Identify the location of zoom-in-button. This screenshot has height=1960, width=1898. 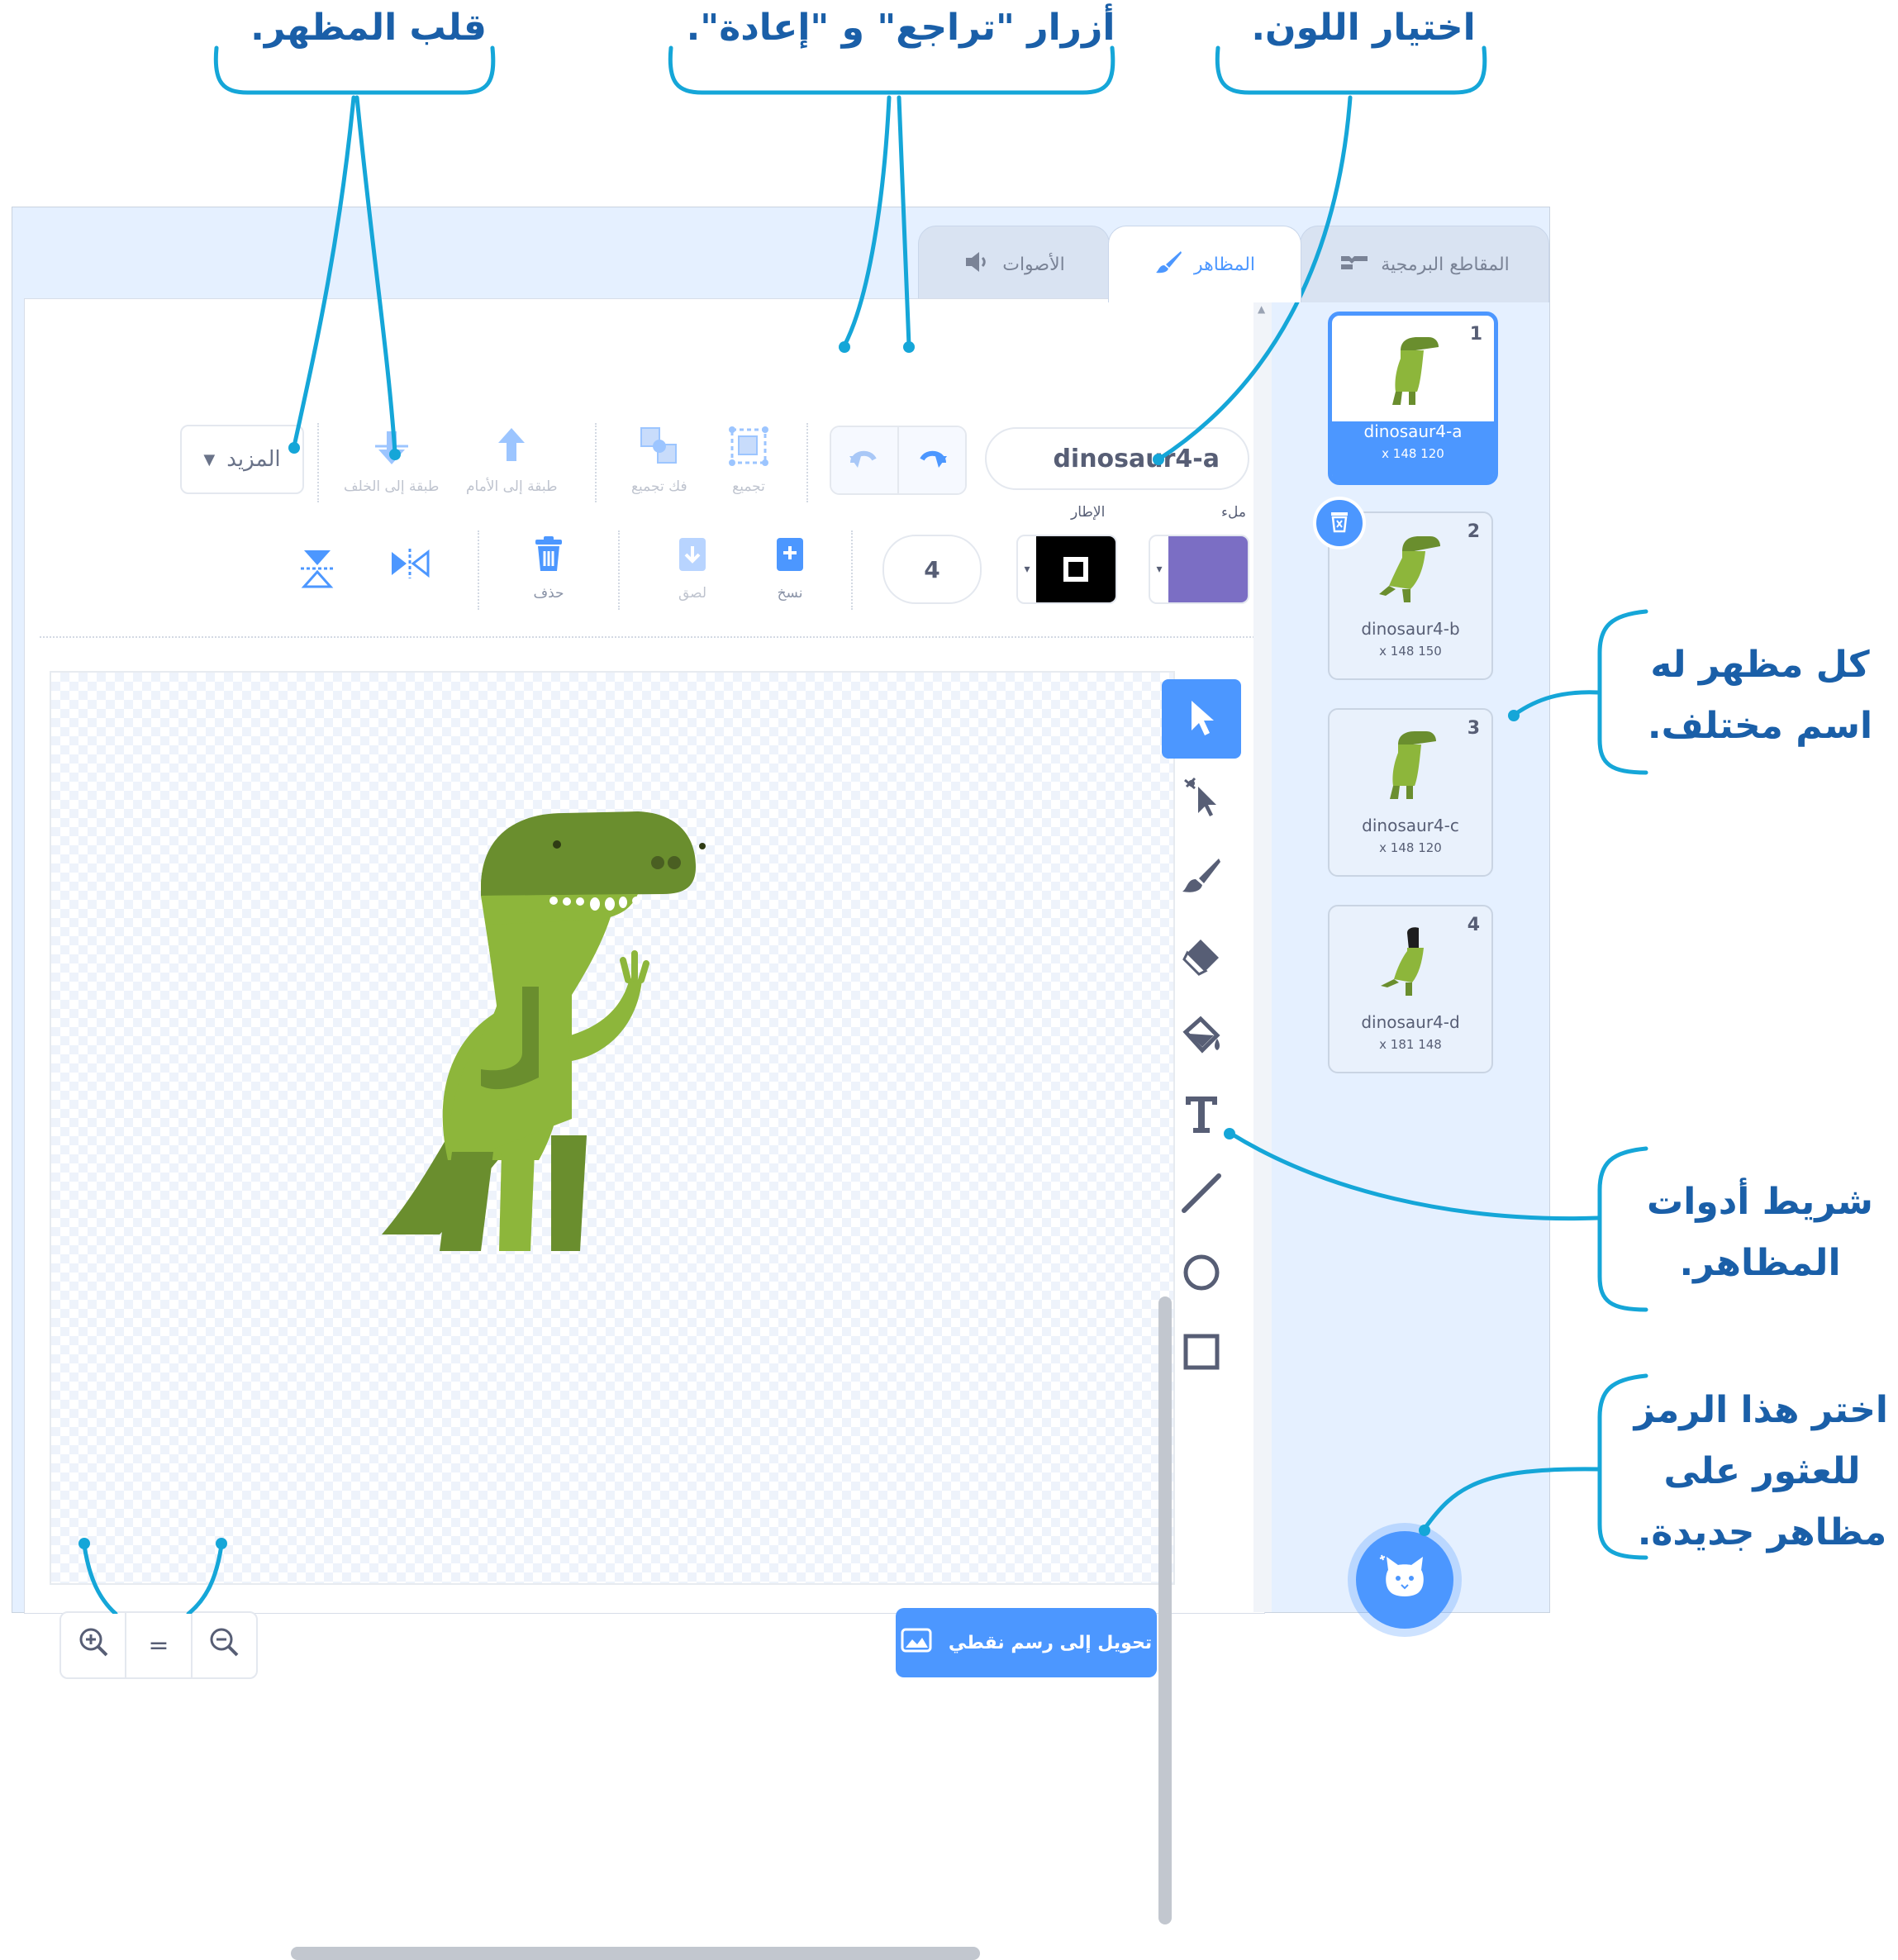
(93, 1645).